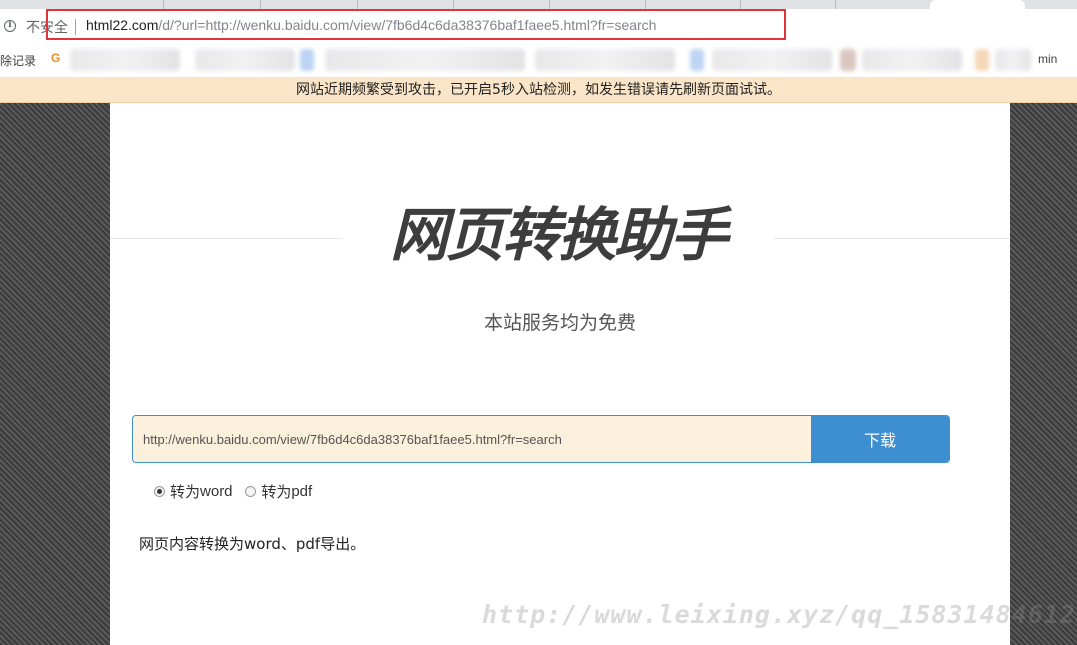  What do you see at coordinates (538, 90) in the screenshot?
I see `notice-banner: 网站近期频繁受到攻击，已开启5秒入站检测，如发生错误请先刷新页面试试。` at bounding box center [538, 90].